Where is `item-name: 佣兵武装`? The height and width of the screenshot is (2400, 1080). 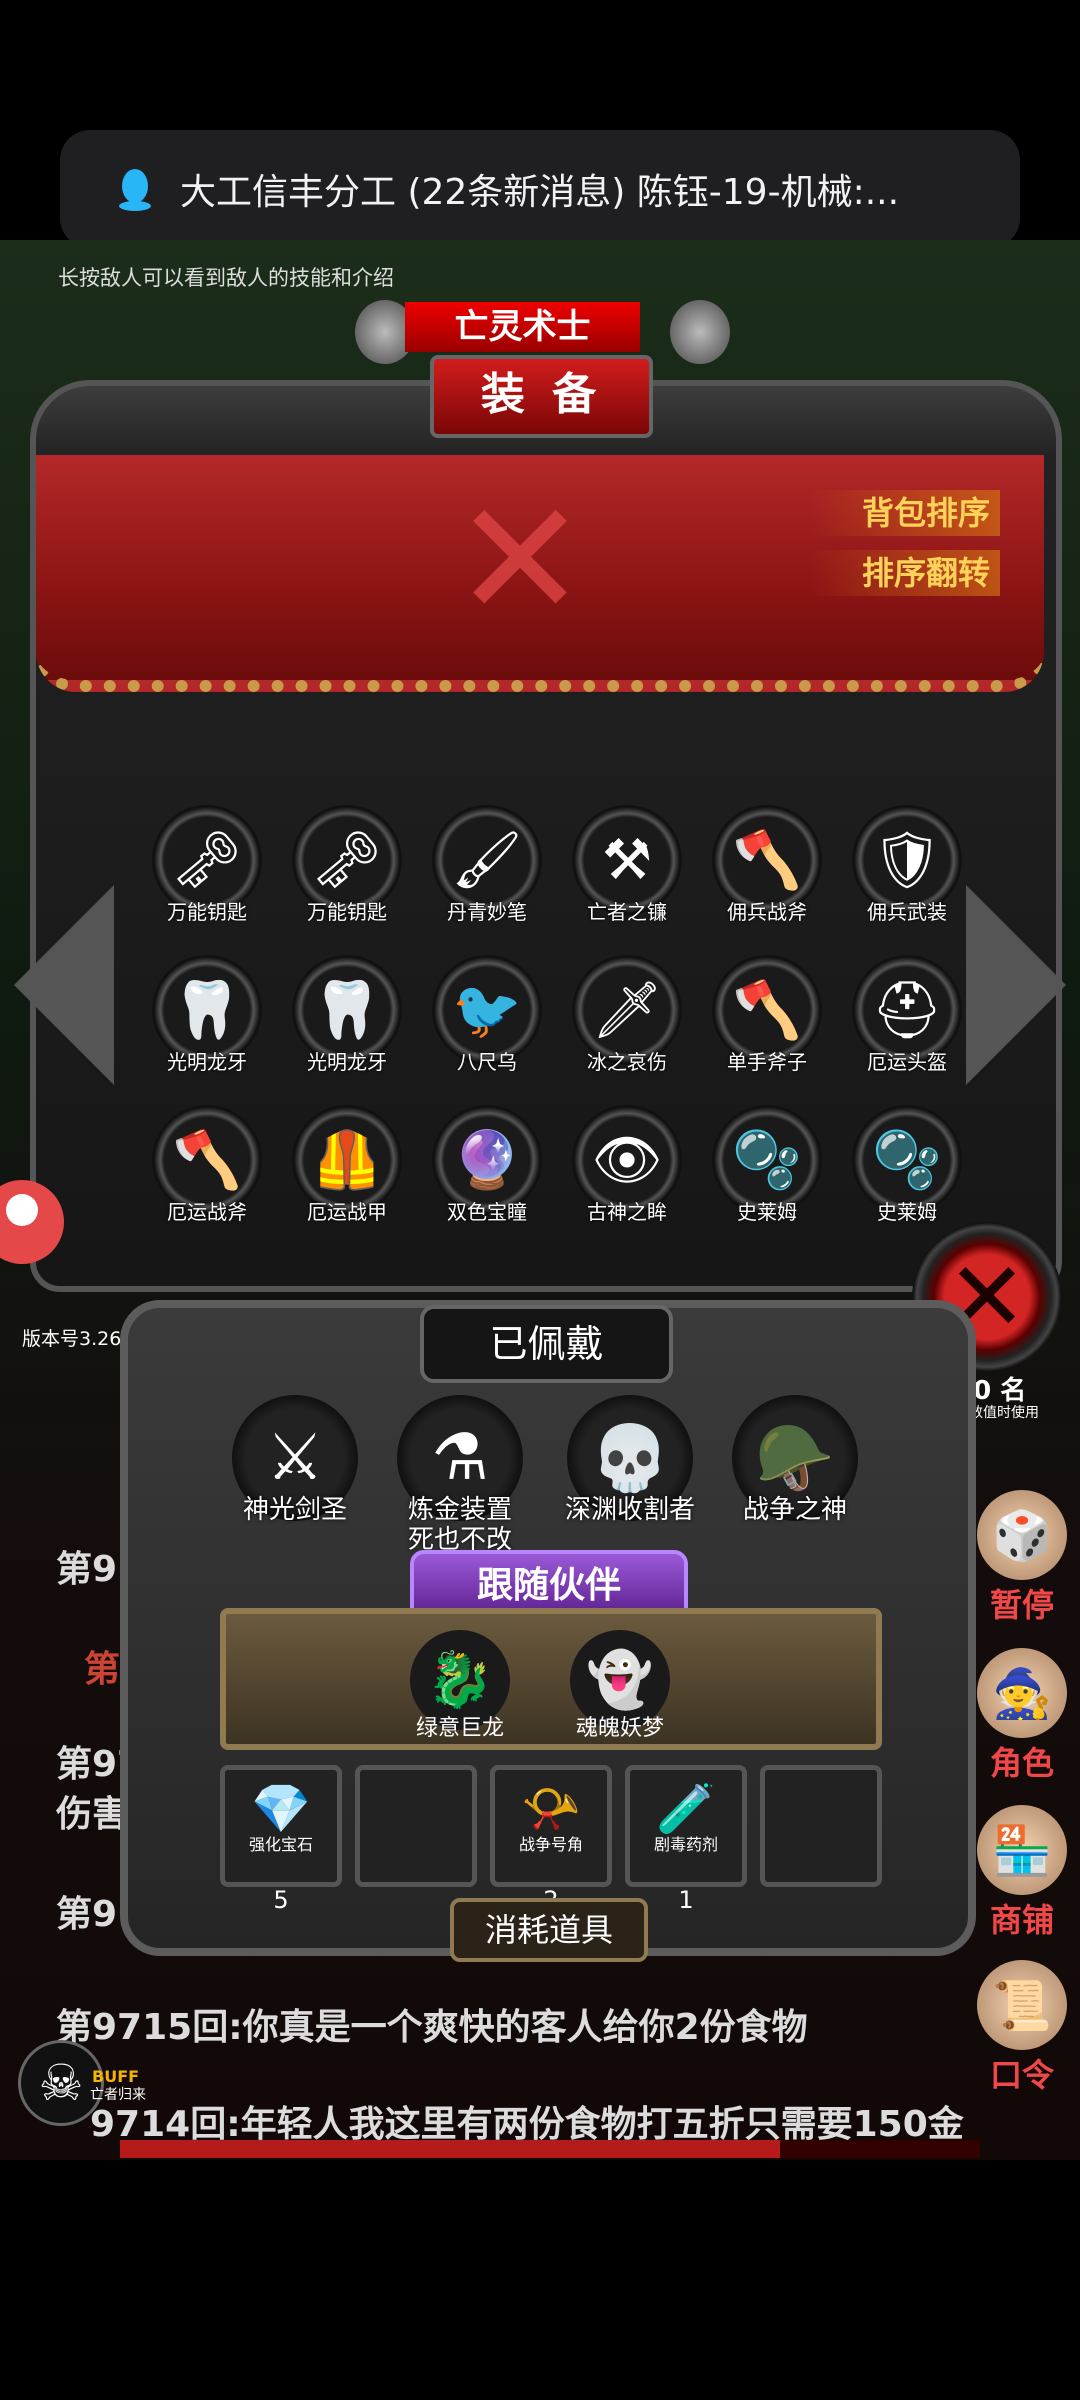 item-name: 佣兵武装 is located at coordinates (907, 912).